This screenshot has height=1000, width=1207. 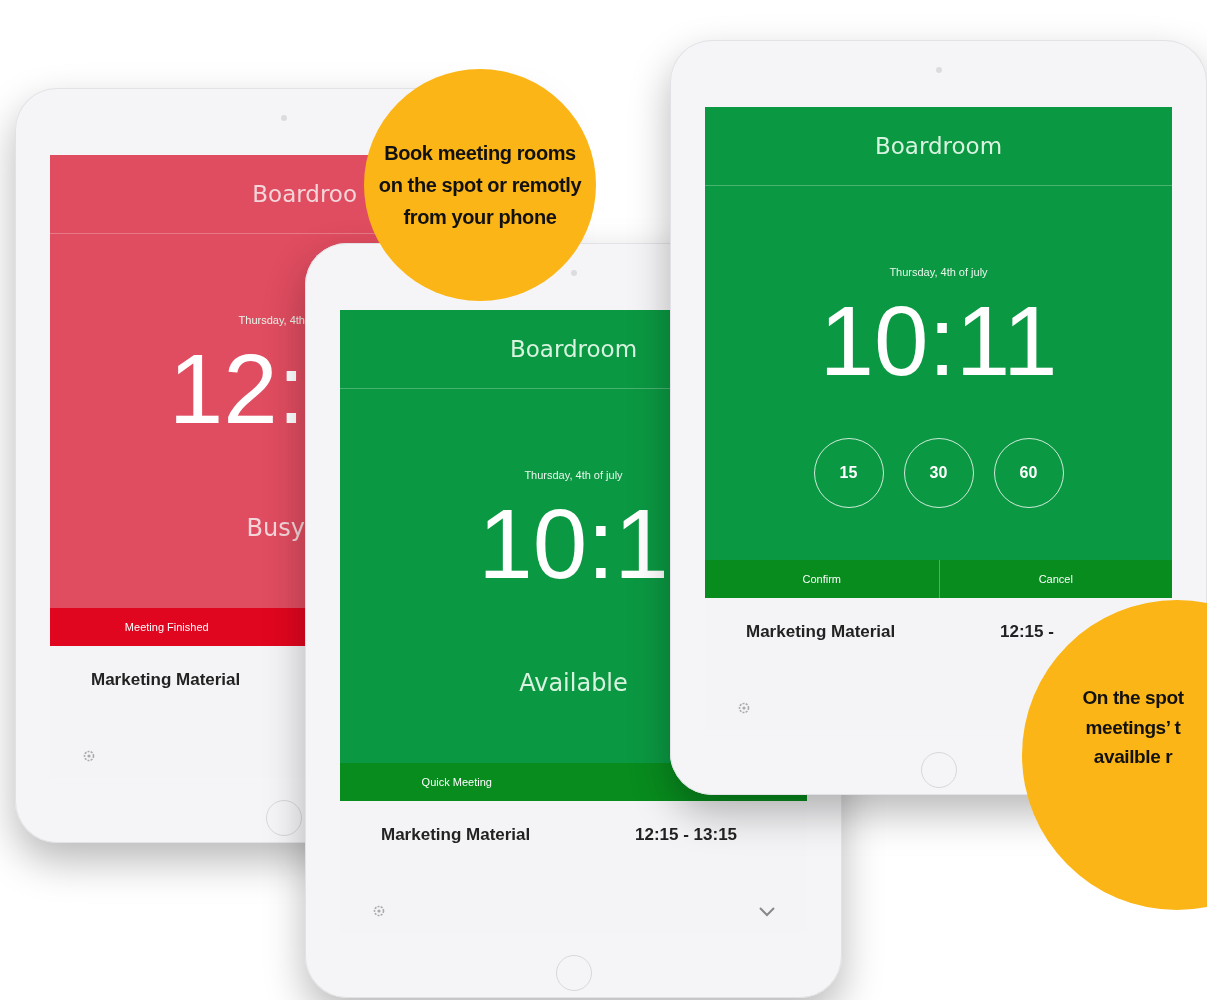 What do you see at coordinates (480, 185) in the screenshot?
I see `callout-text: Book meeting rooms on the spot or remotly from your phone` at bounding box center [480, 185].